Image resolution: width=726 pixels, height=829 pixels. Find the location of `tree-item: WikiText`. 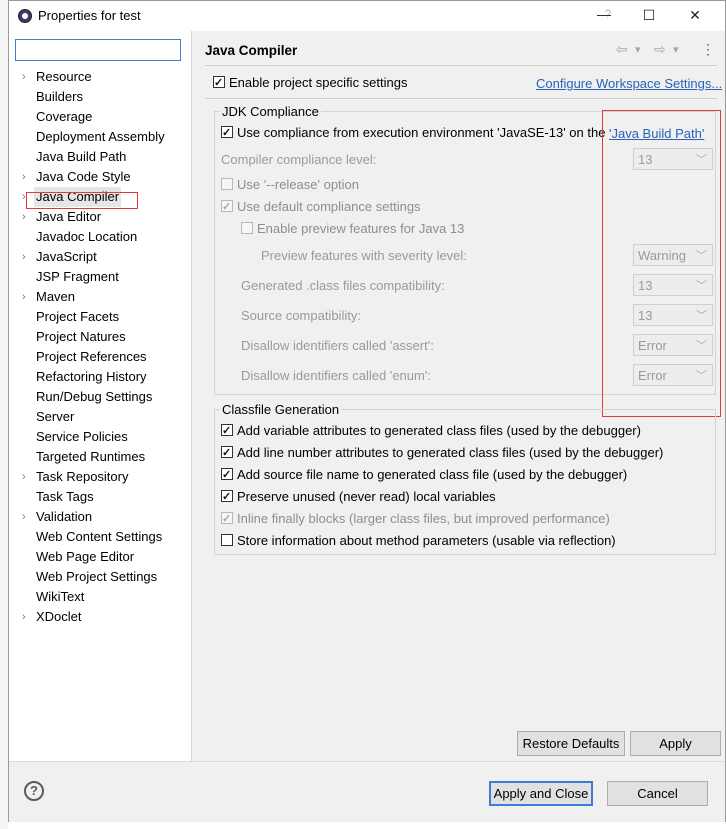

tree-item: WikiText is located at coordinates (100, 597).